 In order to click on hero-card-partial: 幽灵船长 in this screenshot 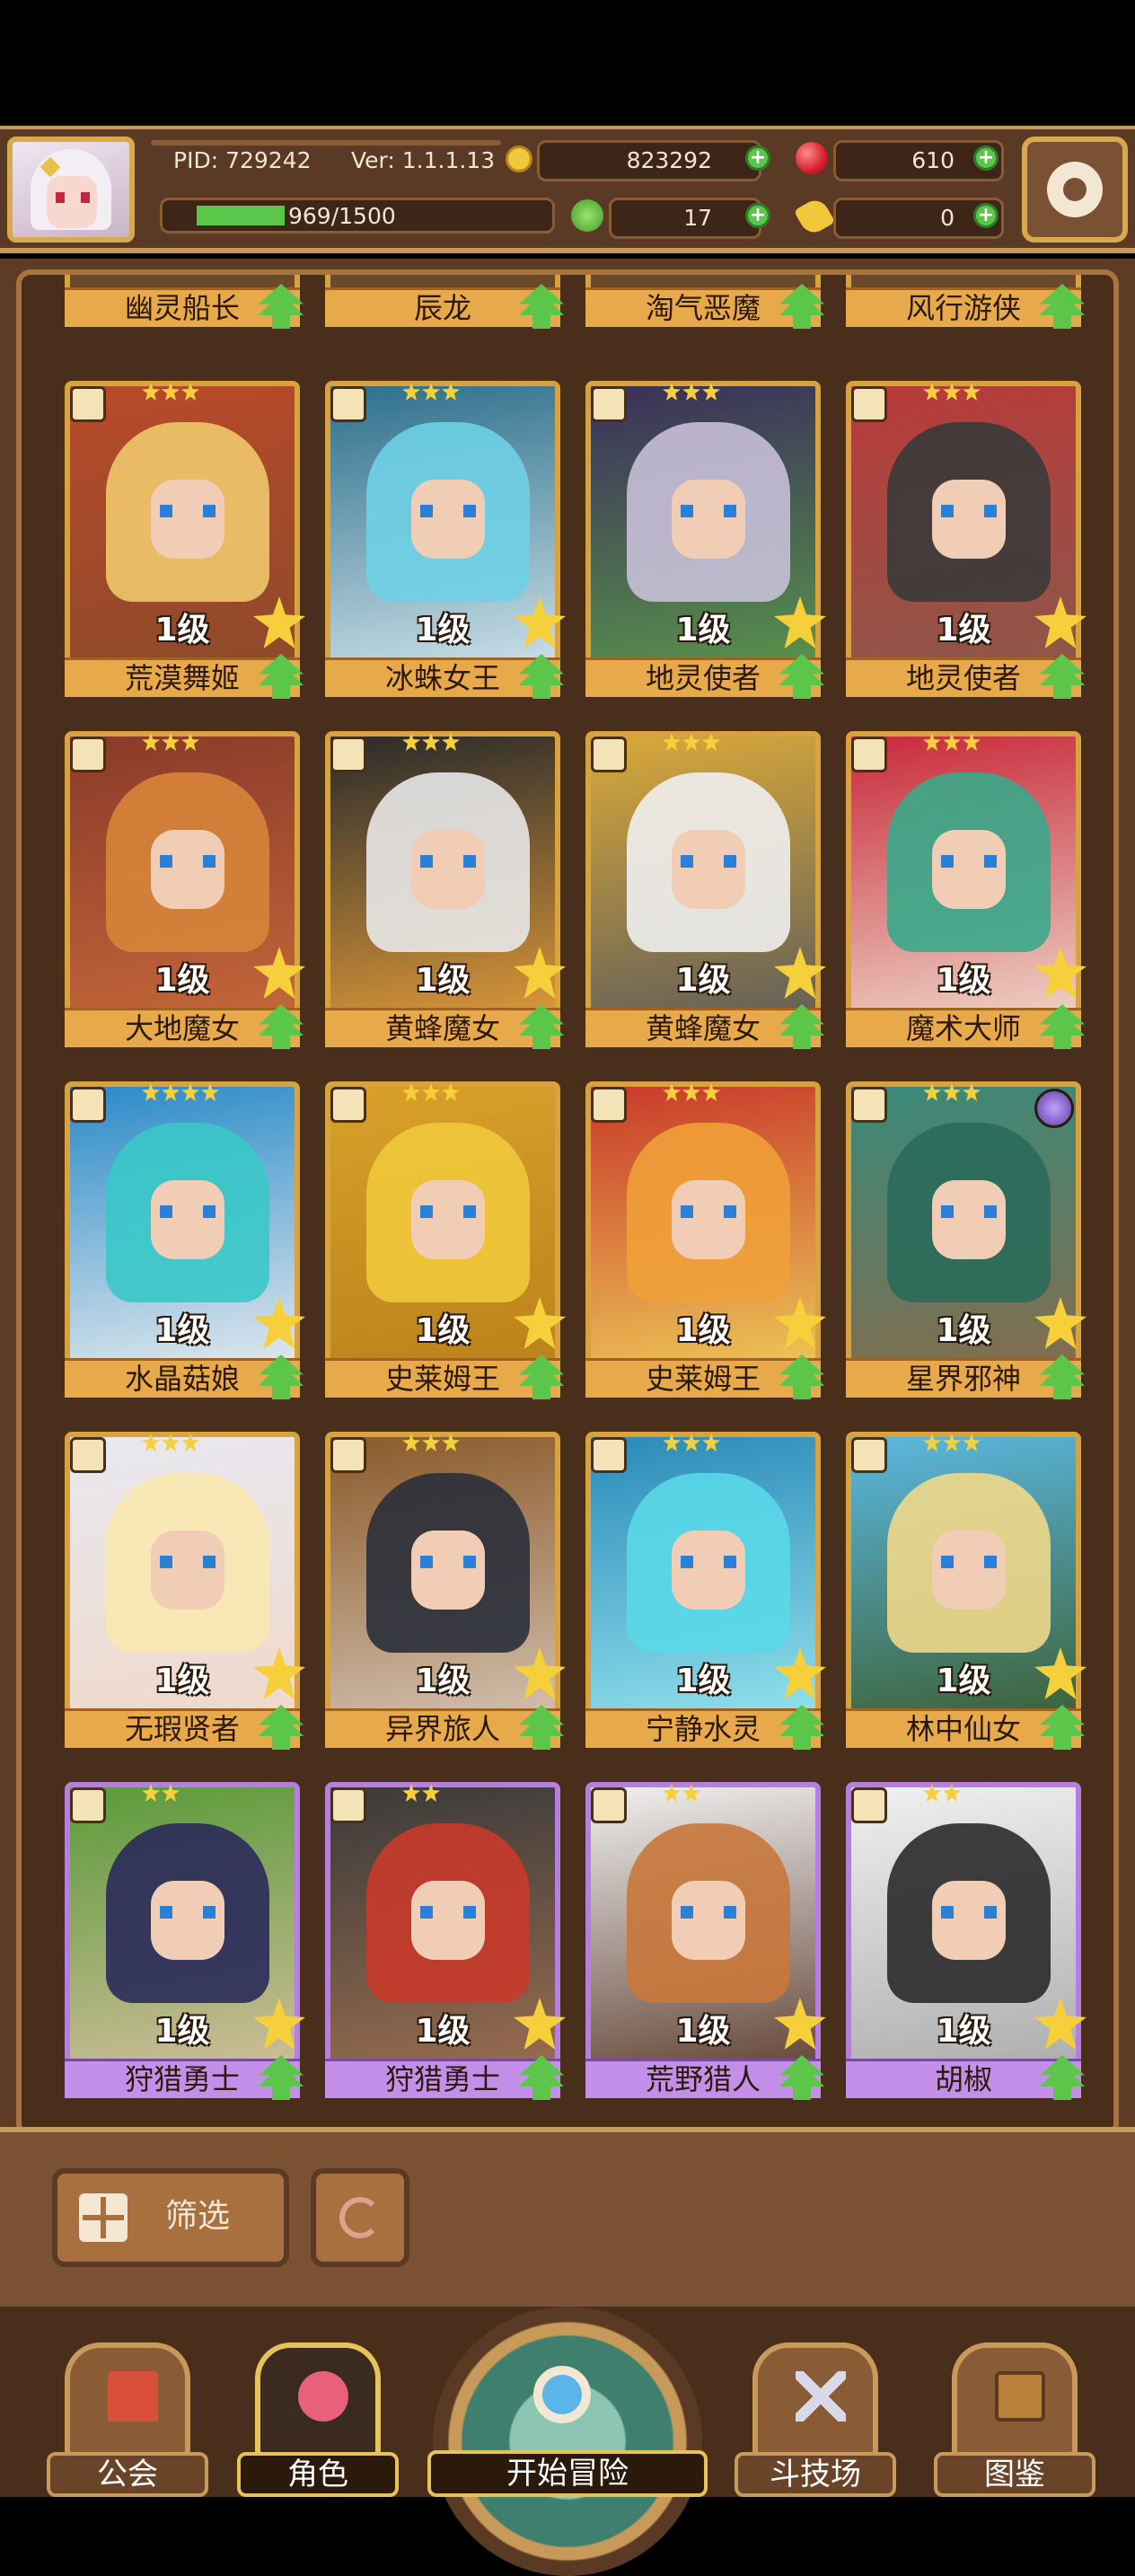, I will do `click(184, 302)`.